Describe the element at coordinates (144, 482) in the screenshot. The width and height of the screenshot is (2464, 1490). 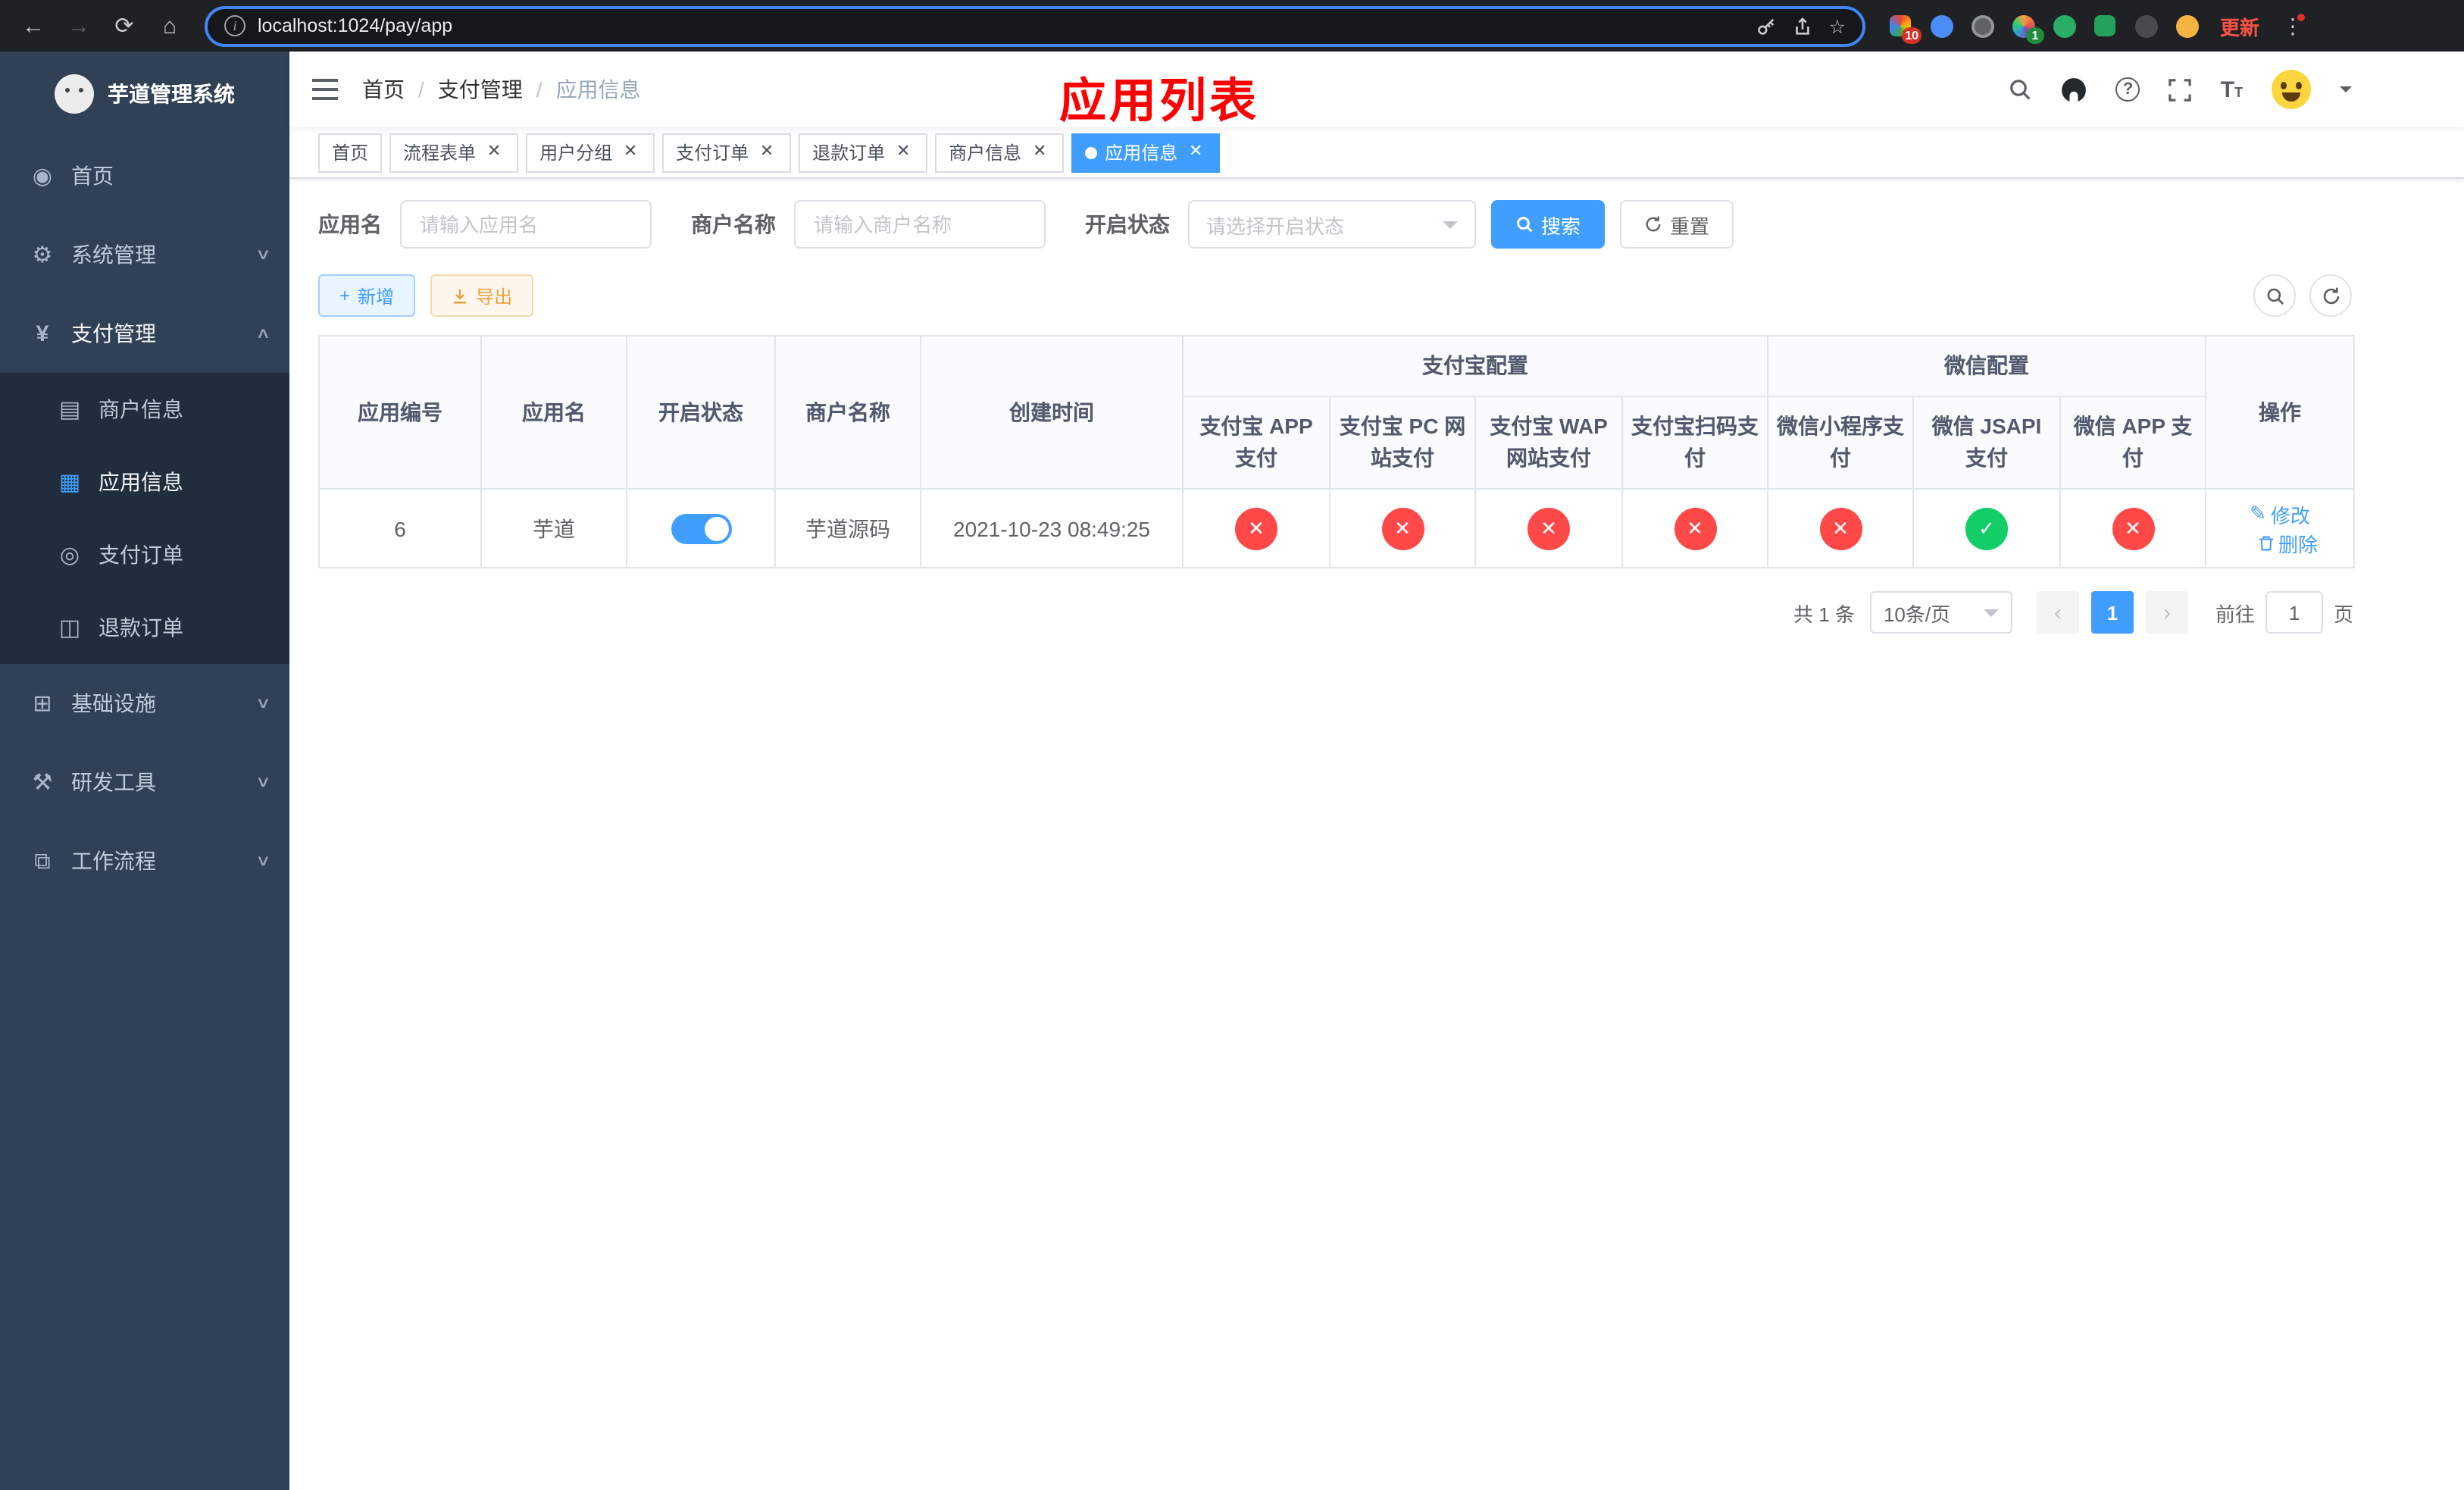
I see `sidebar-item-app-info: ▦ 应用信息` at that location.